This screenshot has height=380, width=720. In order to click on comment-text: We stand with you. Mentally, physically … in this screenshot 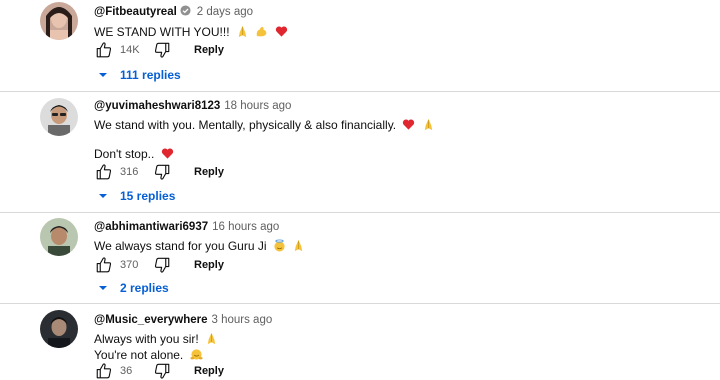, I will do `click(397, 139)`.